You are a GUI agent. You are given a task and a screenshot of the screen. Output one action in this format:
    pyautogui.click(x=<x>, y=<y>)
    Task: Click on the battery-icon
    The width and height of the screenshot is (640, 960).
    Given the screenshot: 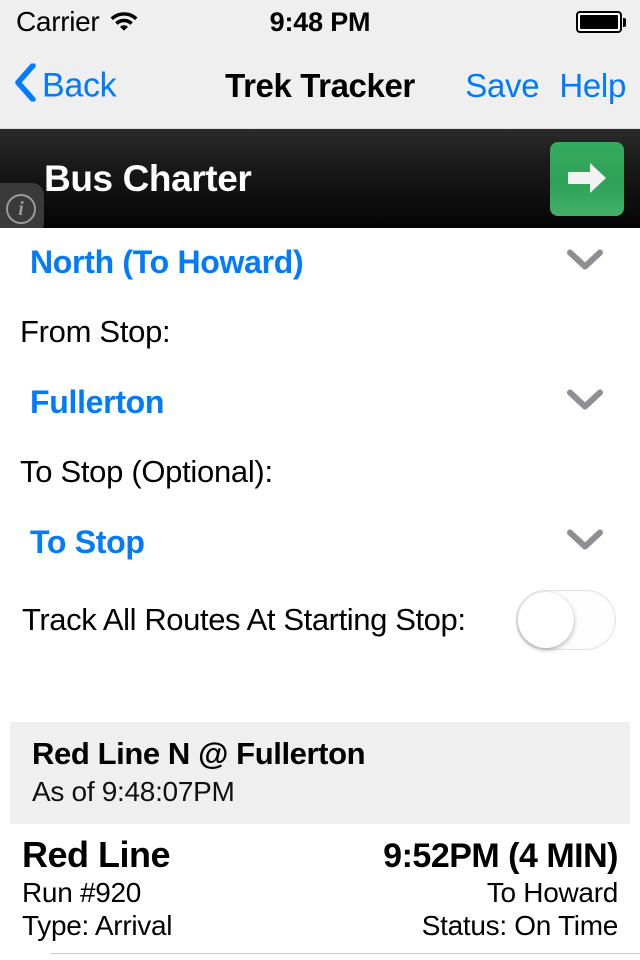 What is the action you would take?
    pyautogui.click(x=601, y=22)
    